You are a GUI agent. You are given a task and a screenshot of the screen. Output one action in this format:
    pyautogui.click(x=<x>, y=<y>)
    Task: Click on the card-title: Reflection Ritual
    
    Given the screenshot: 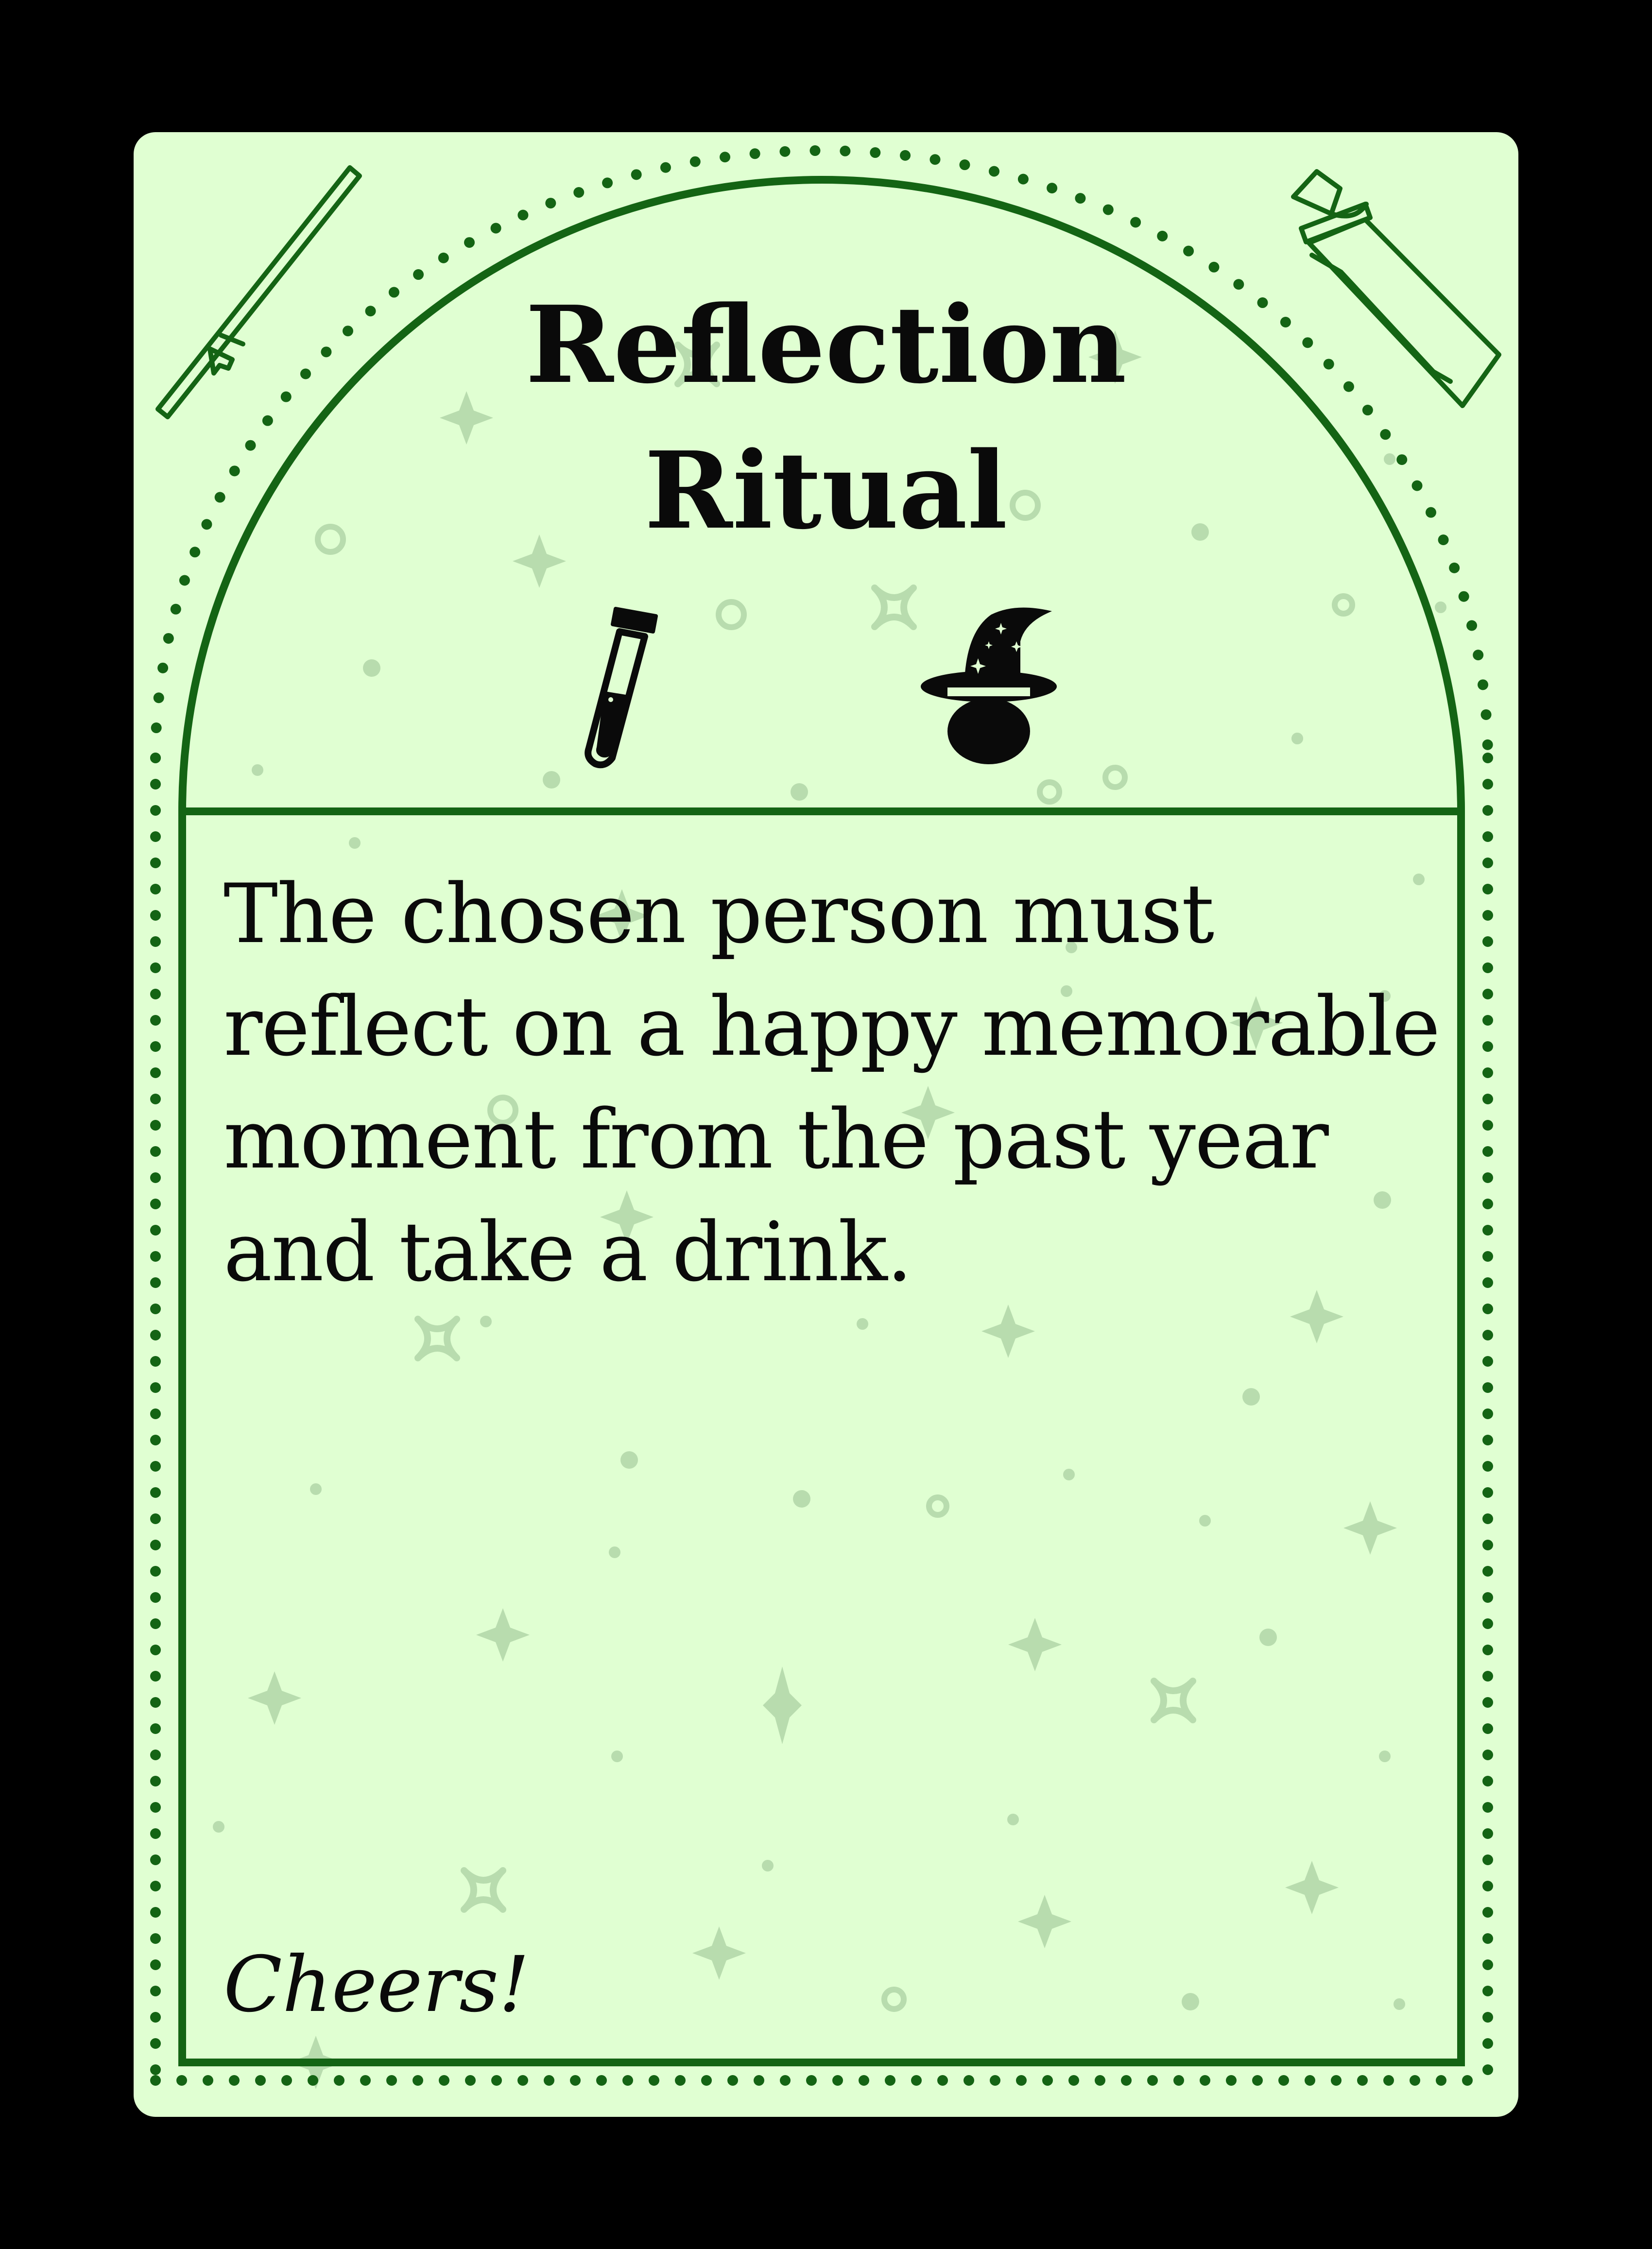 What is the action you would take?
    pyautogui.click(x=826, y=418)
    